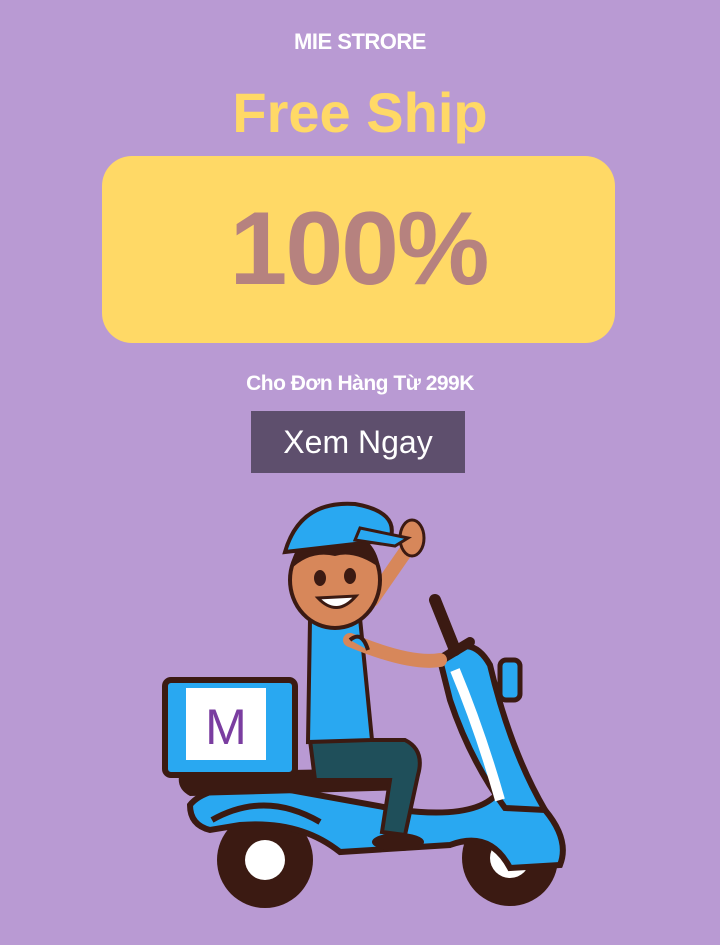 This screenshot has width=720, height=945. Describe the element at coordinates (360, 112) in the screenshot. I see `promo-headline: Free Ship` at that location.